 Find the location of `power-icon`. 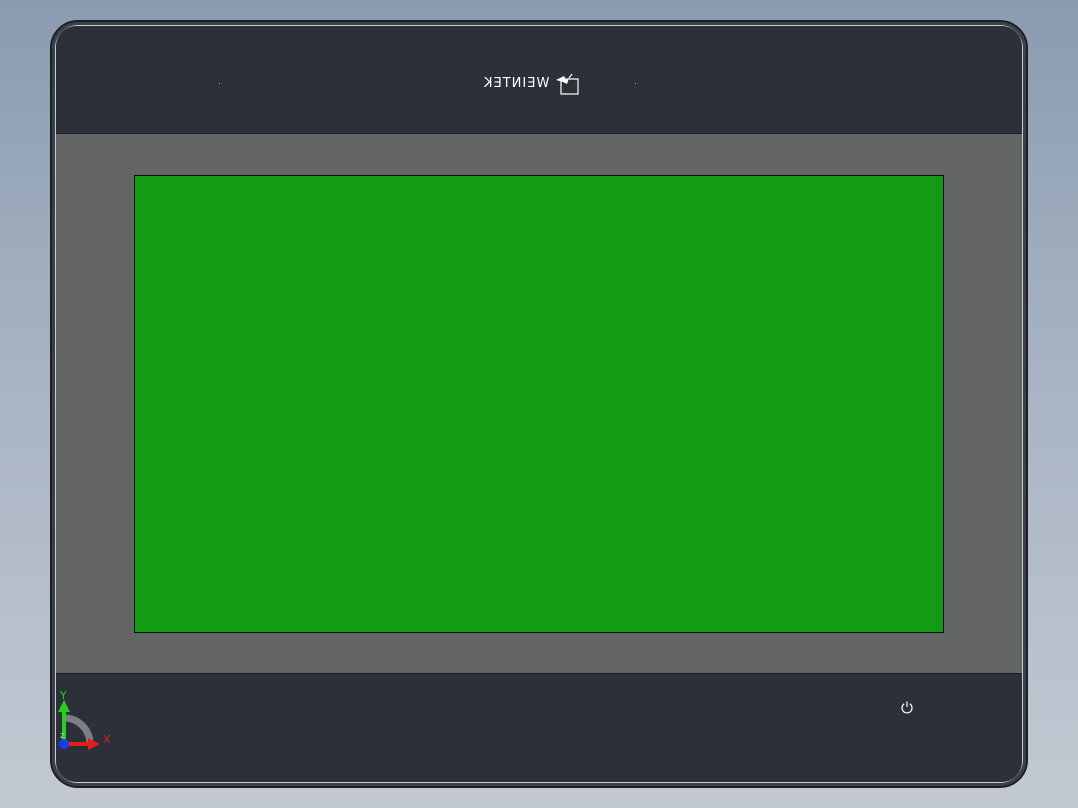

power-icon is located at coordinates (907, 707).